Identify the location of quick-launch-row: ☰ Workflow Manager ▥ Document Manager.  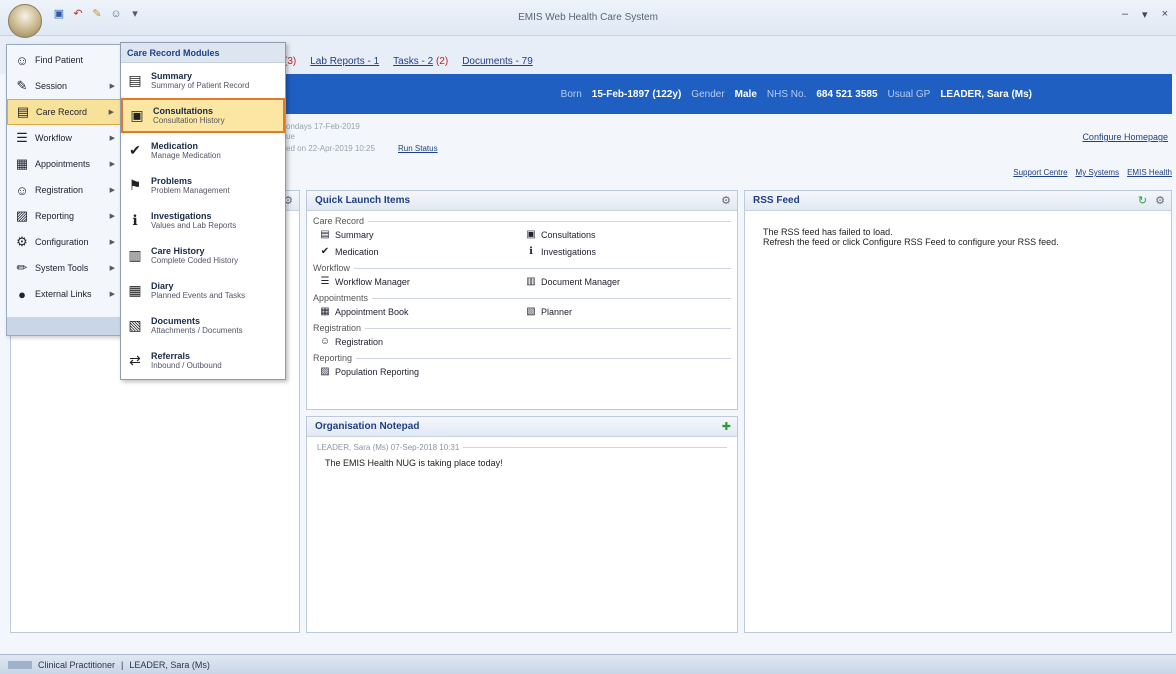
(522, 281).